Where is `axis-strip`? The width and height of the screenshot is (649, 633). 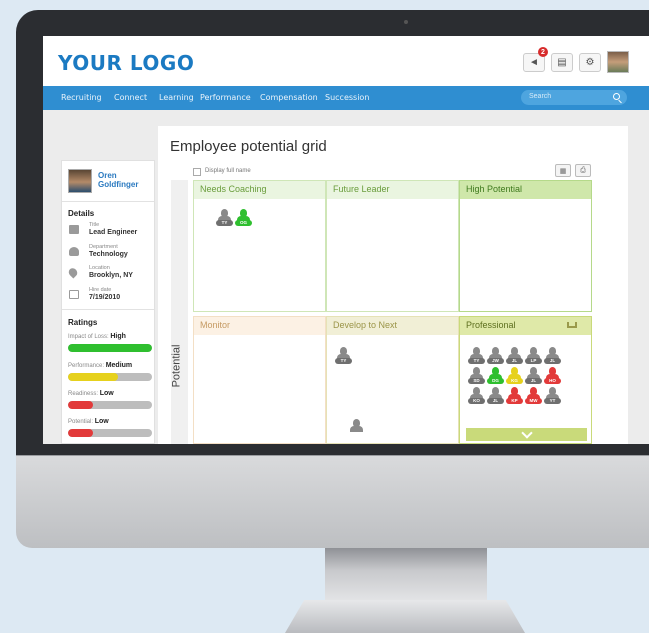 axis-strip is located at coordinates (179, 312).